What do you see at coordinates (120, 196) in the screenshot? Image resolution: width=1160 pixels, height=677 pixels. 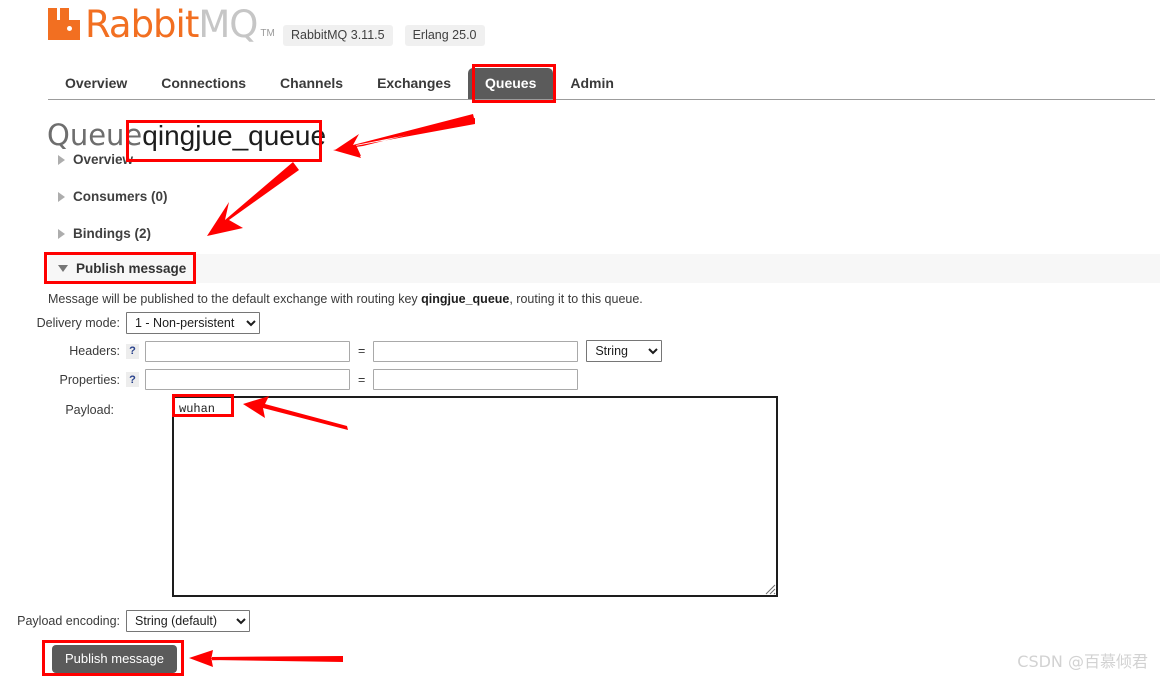 I see `section-label-consumers: Consumers (0)` at bounding box center [120, 196].